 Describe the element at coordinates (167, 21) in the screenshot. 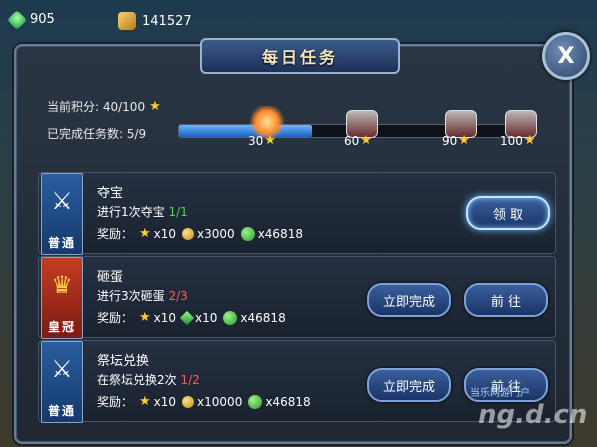

I see `gold-count: 141527` at that location.